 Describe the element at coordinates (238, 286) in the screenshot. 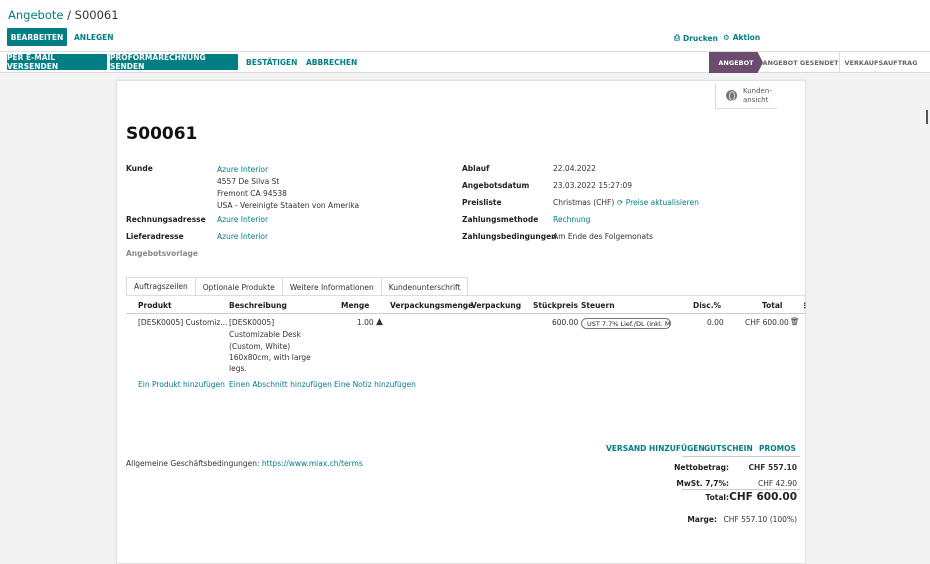

I see `tab-optional-products: Optionale Produkte` at that location.